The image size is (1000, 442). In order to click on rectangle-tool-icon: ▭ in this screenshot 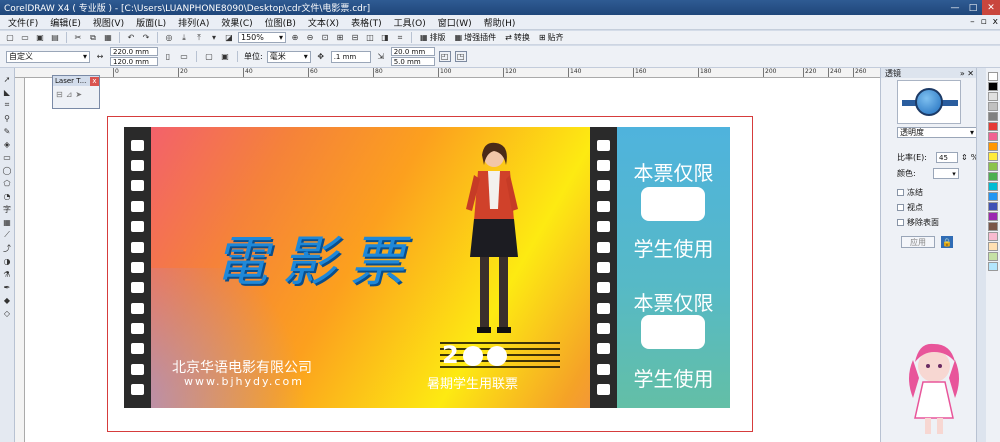, I will do `click(7, 157)`.